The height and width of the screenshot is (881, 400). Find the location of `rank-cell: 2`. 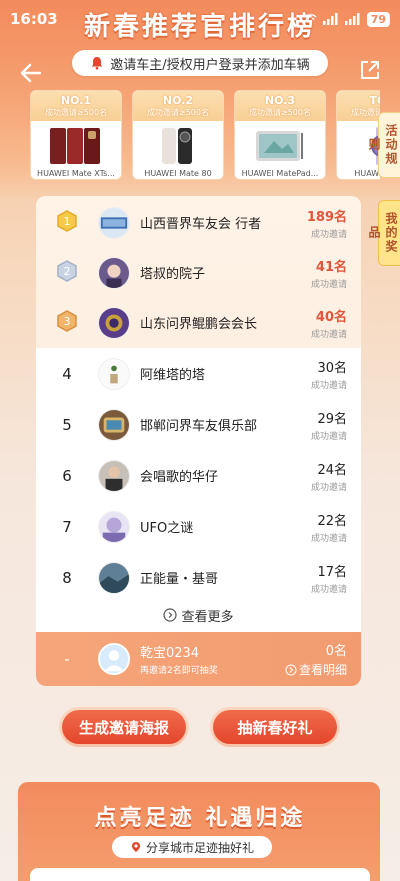

rank-cell: 2 is located at coordinates (67, 272).